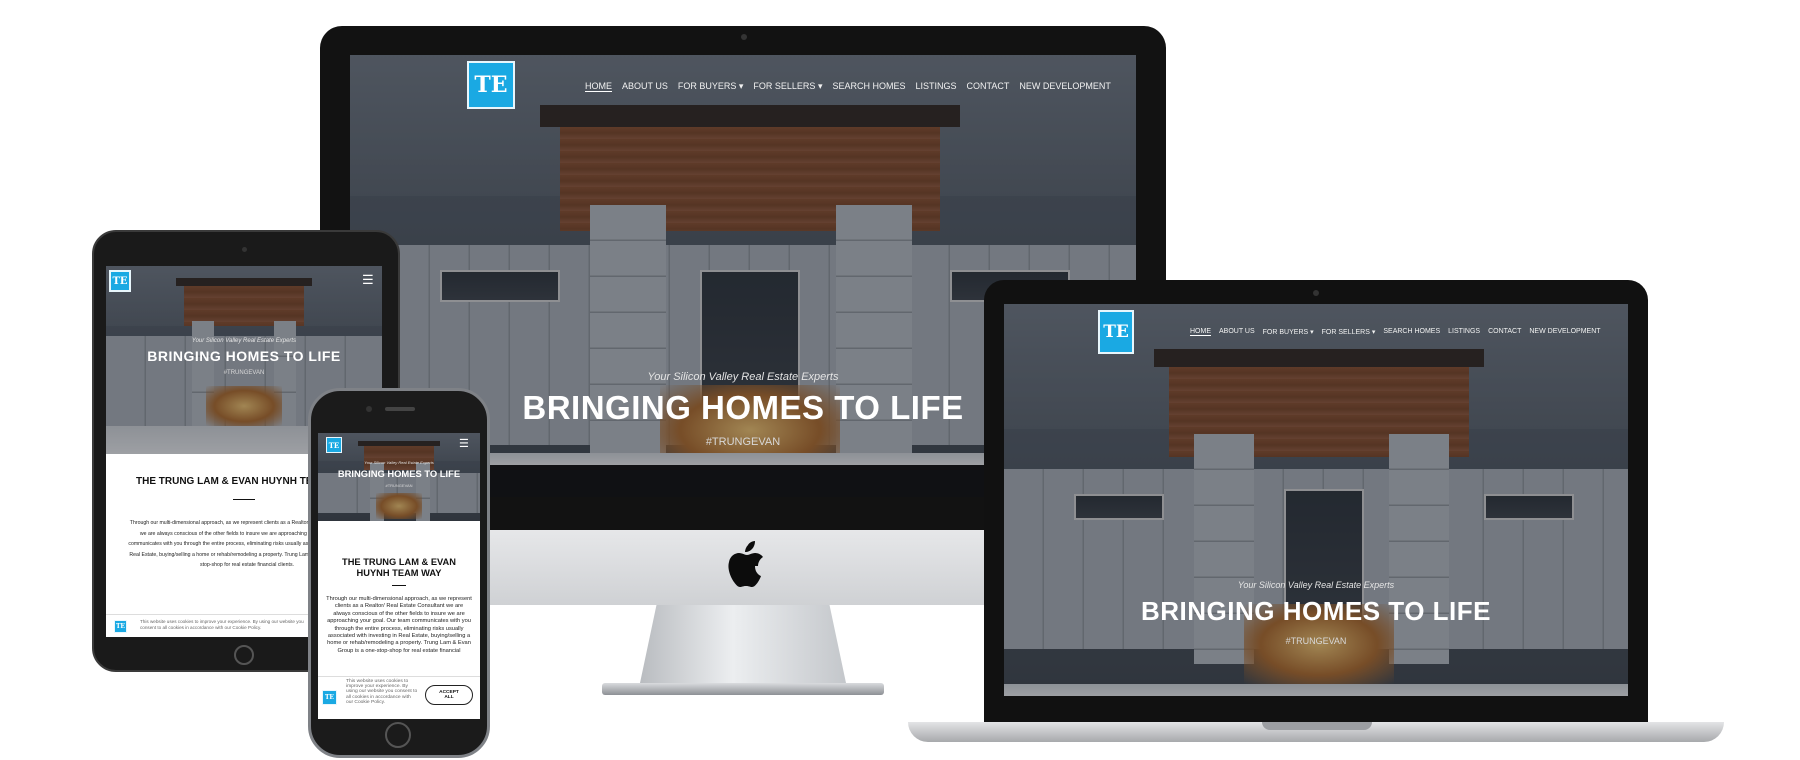  I want to click on laptop-notch, so click(1317, 726).